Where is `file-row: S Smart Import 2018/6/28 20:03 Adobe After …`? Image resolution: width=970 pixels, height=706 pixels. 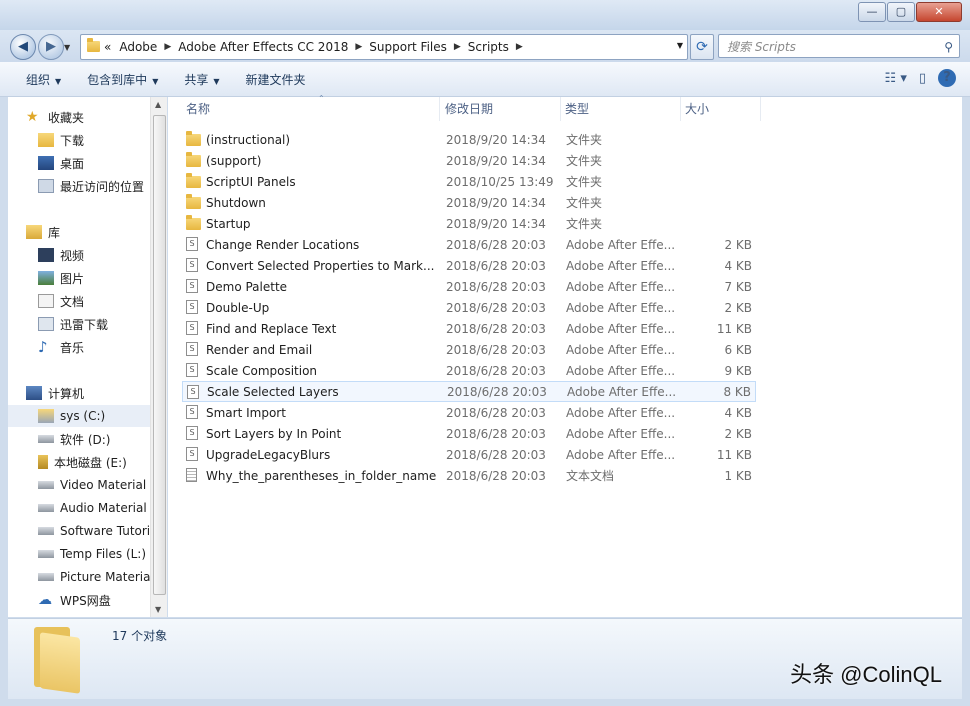
file-row: S Smart Import 2018/6/28 20:03 Adobe After … is located at coordinates (469, 412).